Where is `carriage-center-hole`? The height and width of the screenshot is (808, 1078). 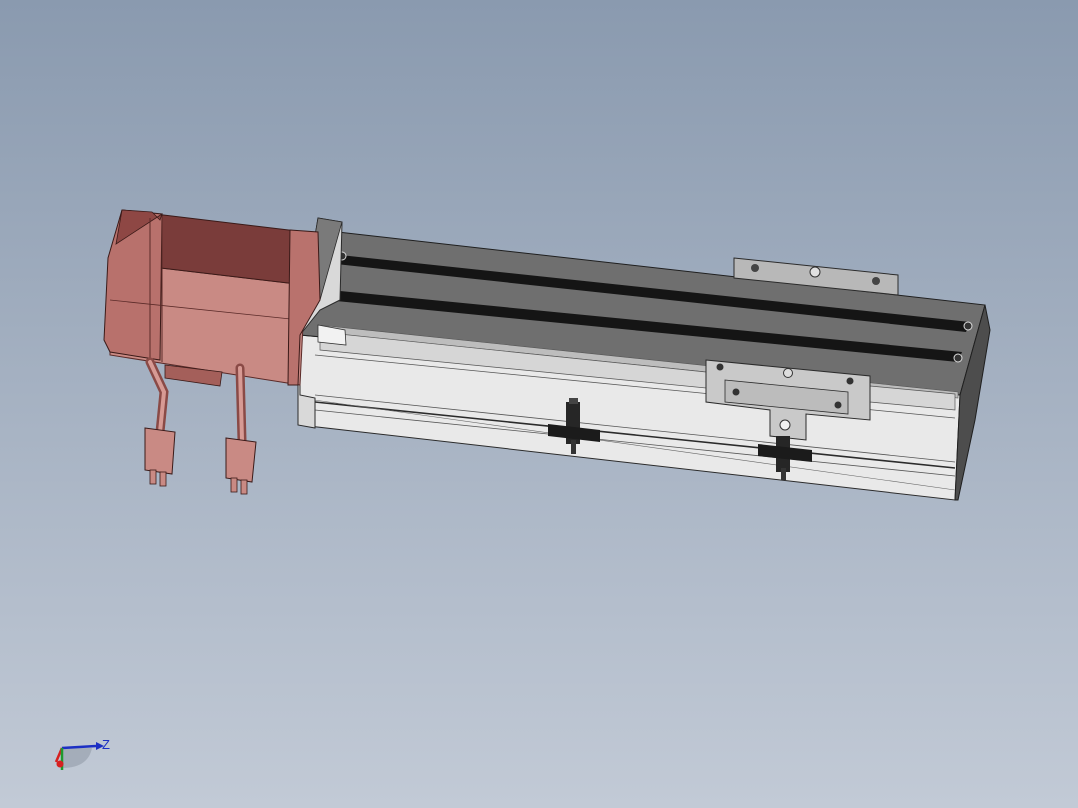
carriage-center-hole is located at coordinates (788, 373).